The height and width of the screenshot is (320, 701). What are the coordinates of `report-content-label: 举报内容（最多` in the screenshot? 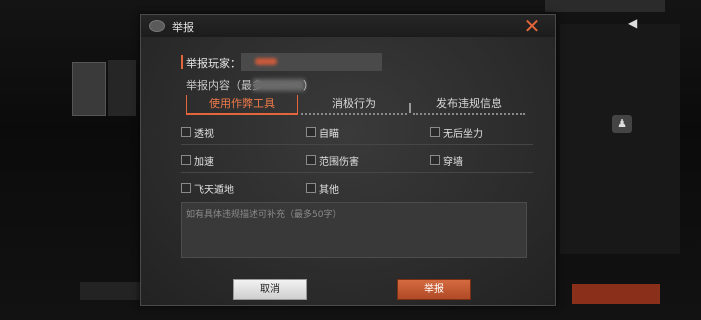 It's located at (224, 85).